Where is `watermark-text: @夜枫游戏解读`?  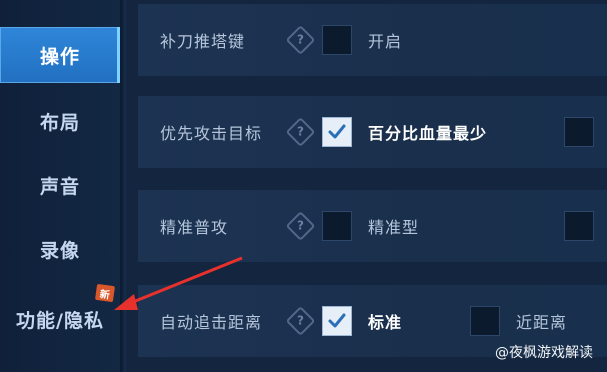 watermark-text: @夜枫游戏解读 is located at coordinates (544, 353).